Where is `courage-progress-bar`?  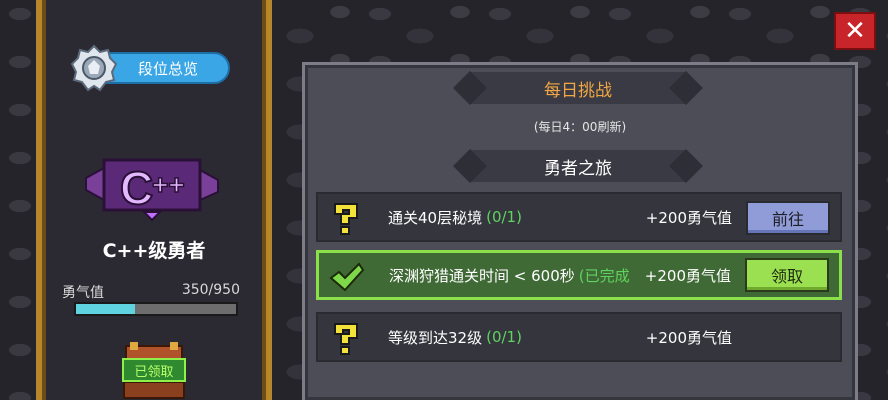 courage-progress-bar is located at coordinates (156, 309).